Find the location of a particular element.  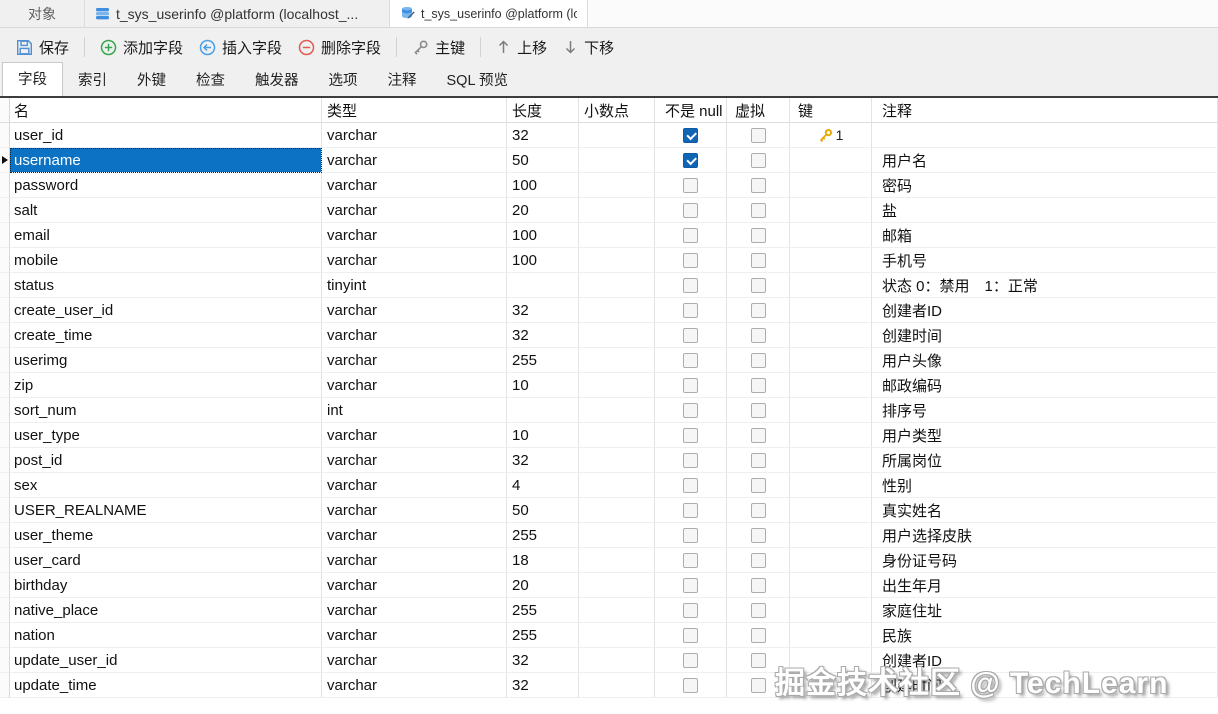

field-length-cell: 100 is located at coordinates (543, 235).